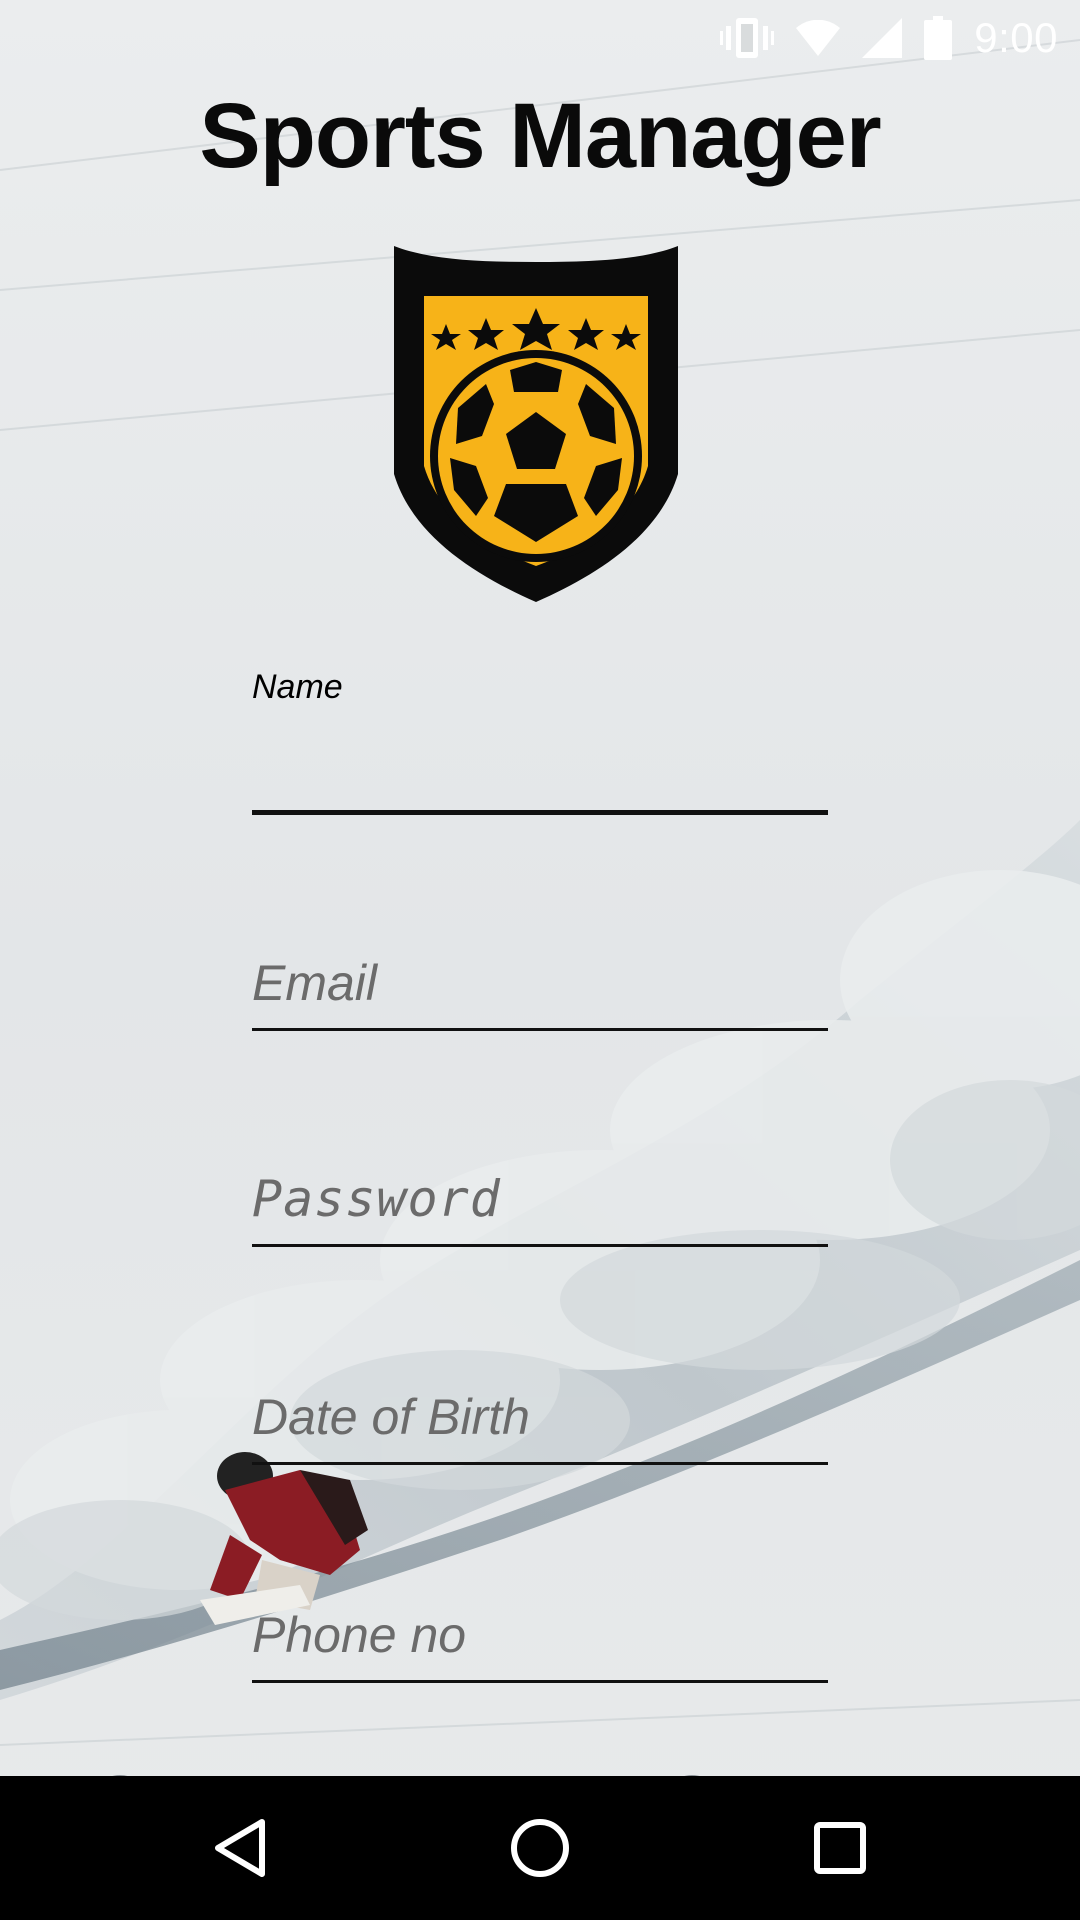  I want to click on vibrate-icon, so click(747, 38).